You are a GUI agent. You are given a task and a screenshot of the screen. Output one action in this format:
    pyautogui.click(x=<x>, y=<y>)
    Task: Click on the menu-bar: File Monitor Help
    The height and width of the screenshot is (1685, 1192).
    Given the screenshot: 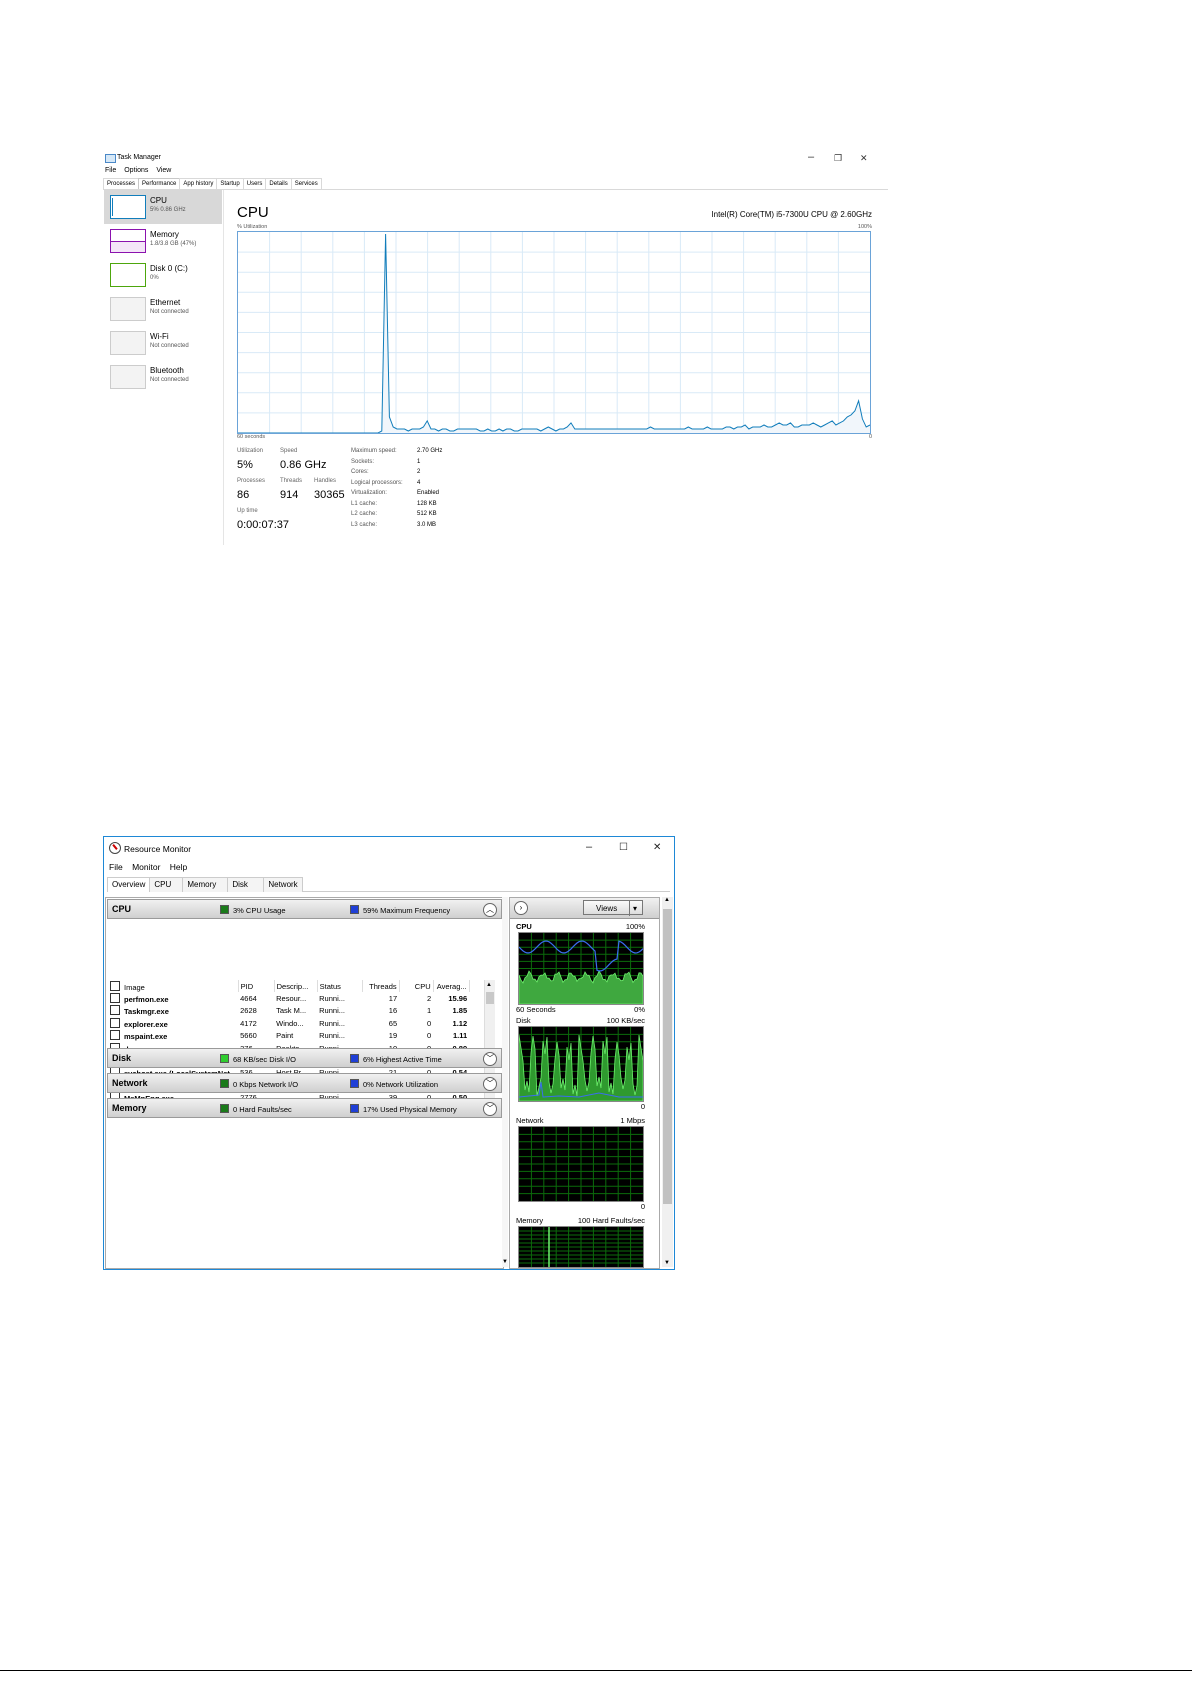 What is the action you would take?
    pyautogui.click(x=151, y=867)
    